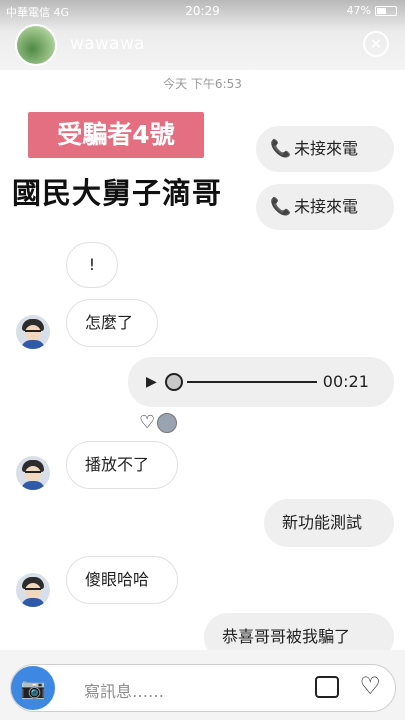 This screenshot has height=720, width=405. I want to click on date-separator: 今天 下午6:53, so click(202, 84).